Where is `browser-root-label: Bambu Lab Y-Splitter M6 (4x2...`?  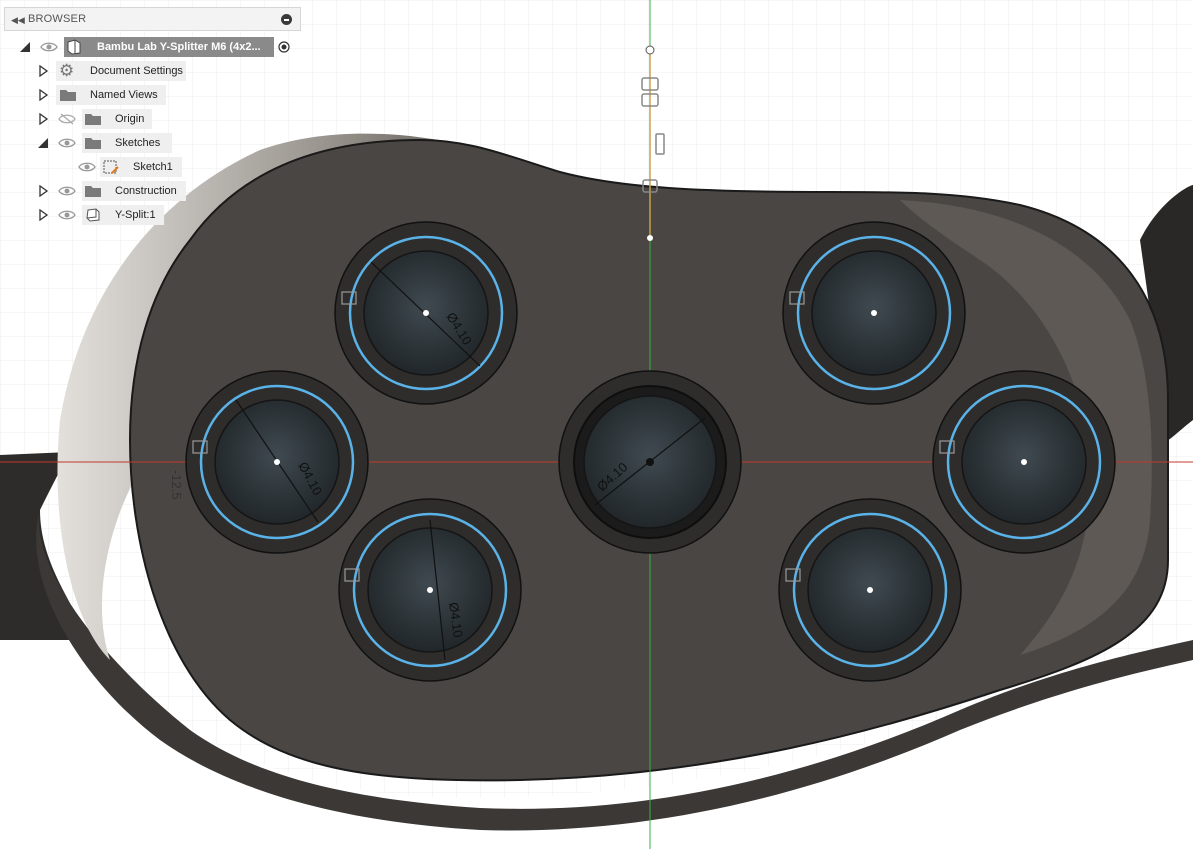 browser-root-label: Bambu Lab Y-Splitter M6 (4x2... is located at coordinates (179, 47).